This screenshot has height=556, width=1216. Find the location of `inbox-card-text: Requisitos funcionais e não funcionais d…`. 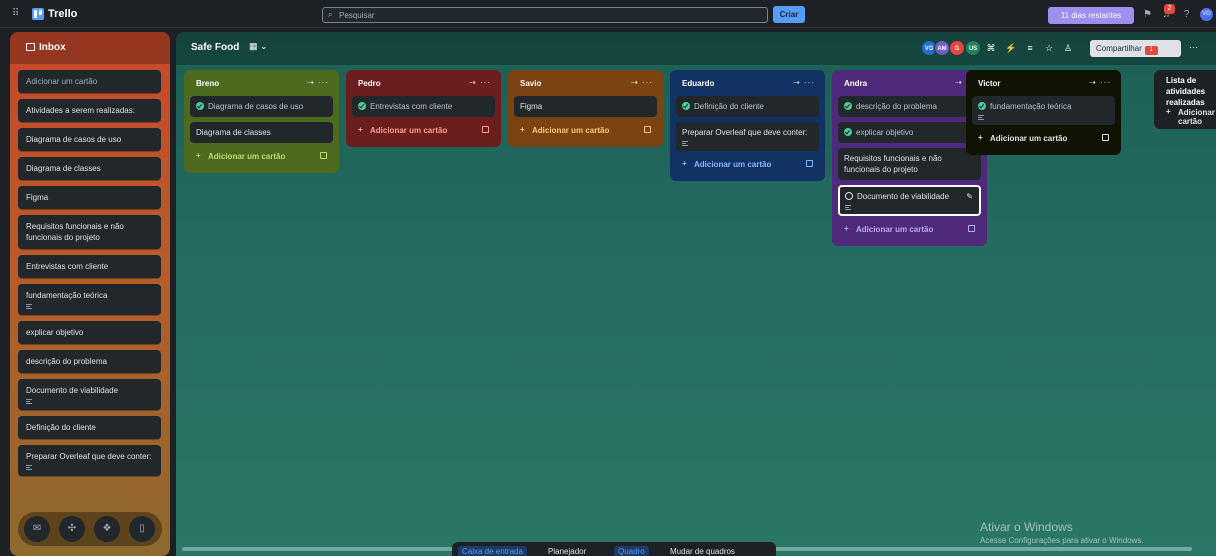

inbox-card-text: Requisitos funcionais e não funcionais d… is located at coordinates (75, 232).